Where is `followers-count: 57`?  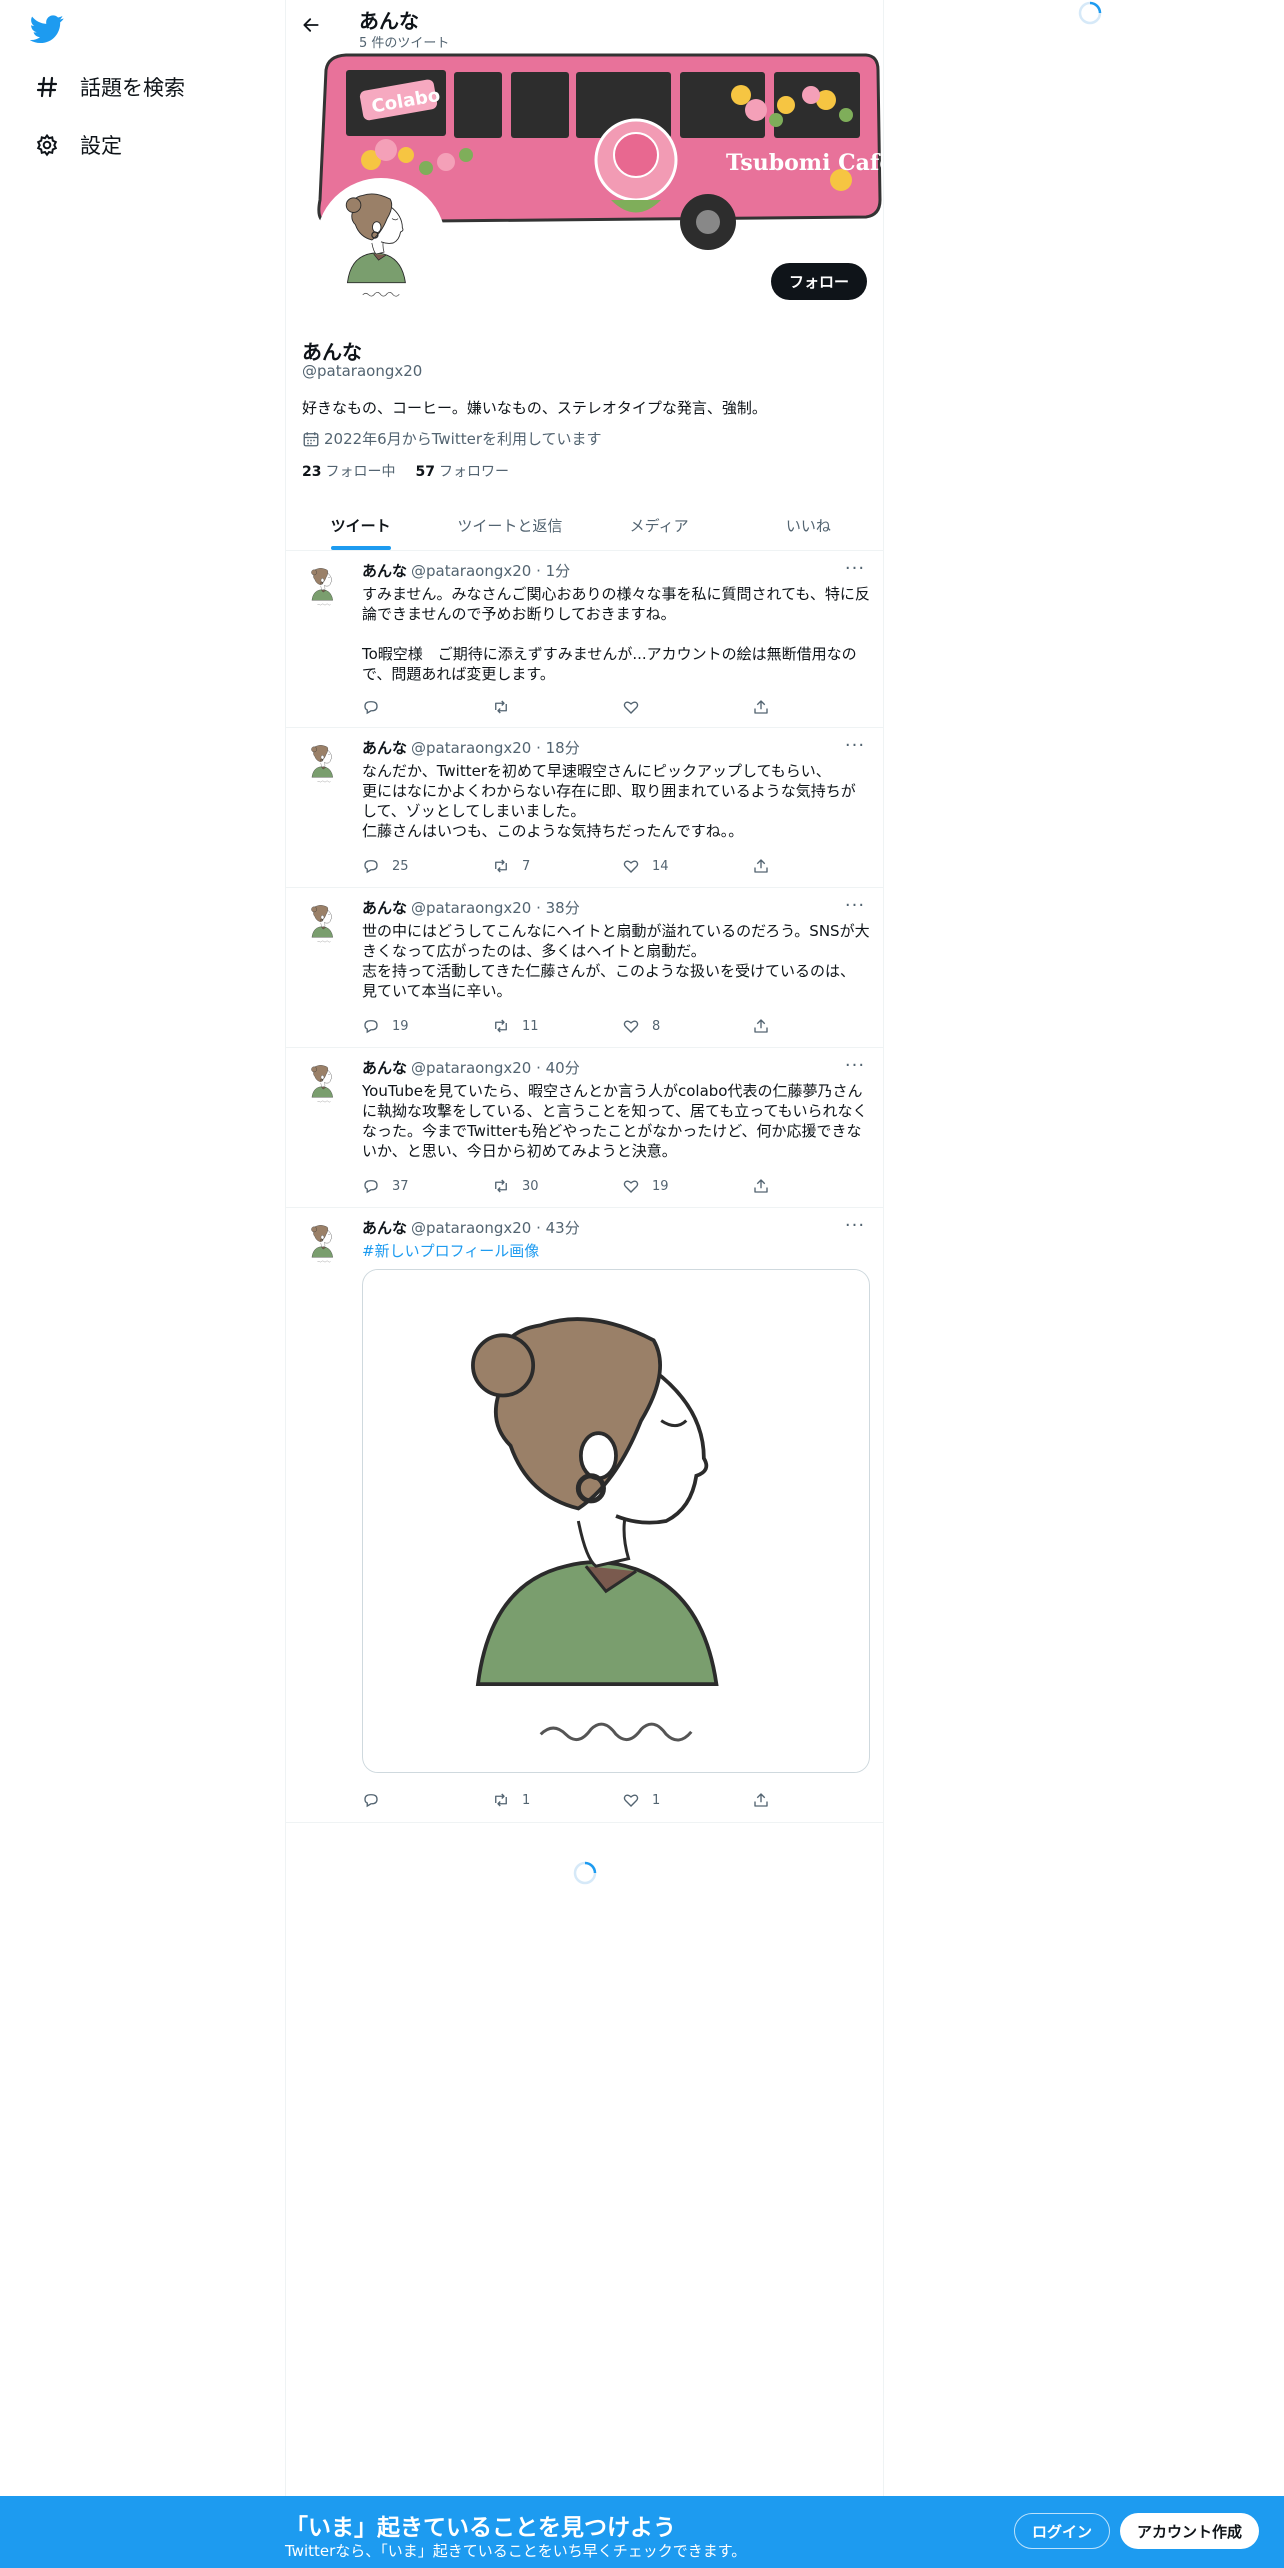 followers-count: 57 is located at coordinates (425, 472).